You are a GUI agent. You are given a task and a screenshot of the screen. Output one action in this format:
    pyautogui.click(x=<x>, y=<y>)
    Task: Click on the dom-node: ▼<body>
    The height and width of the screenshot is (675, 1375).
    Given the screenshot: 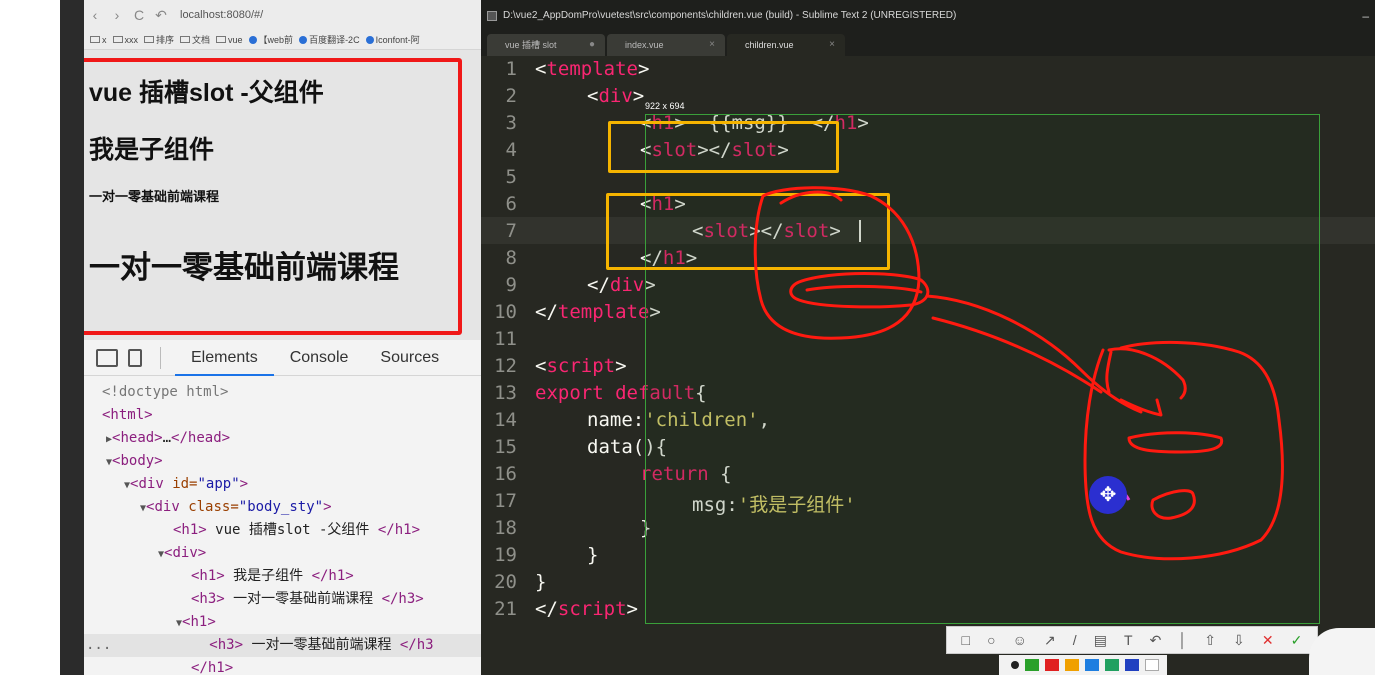 What is the action you would take?
    pyautogui.click(x=134, y=461)
    